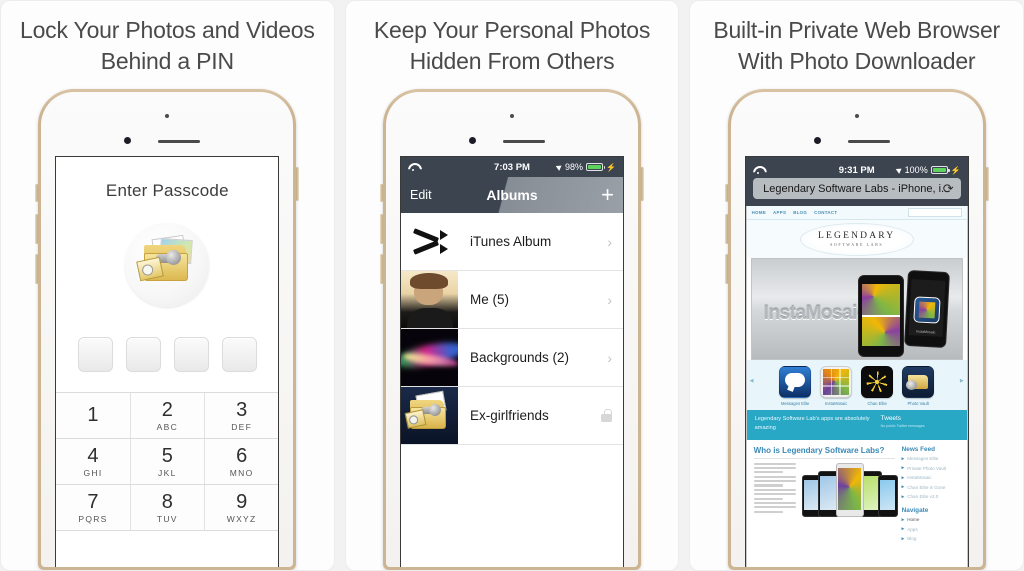  Describe the element at coordinates (918, 382) in the screenshot. I see `photo-vault-app-icon` at that location.